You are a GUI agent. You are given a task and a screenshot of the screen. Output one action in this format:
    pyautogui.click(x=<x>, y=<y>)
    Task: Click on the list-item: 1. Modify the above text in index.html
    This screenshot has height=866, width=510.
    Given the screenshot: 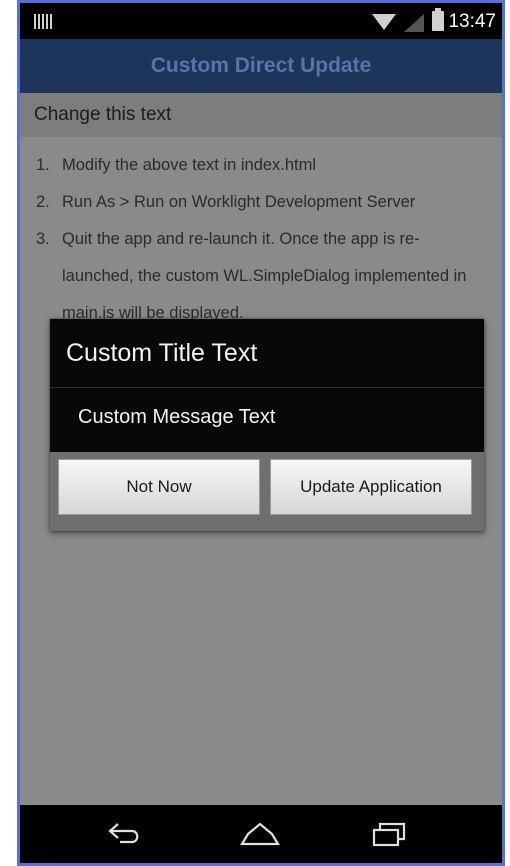 What is the action you would take?
    pyautogui.click(x=263, y=165)
    